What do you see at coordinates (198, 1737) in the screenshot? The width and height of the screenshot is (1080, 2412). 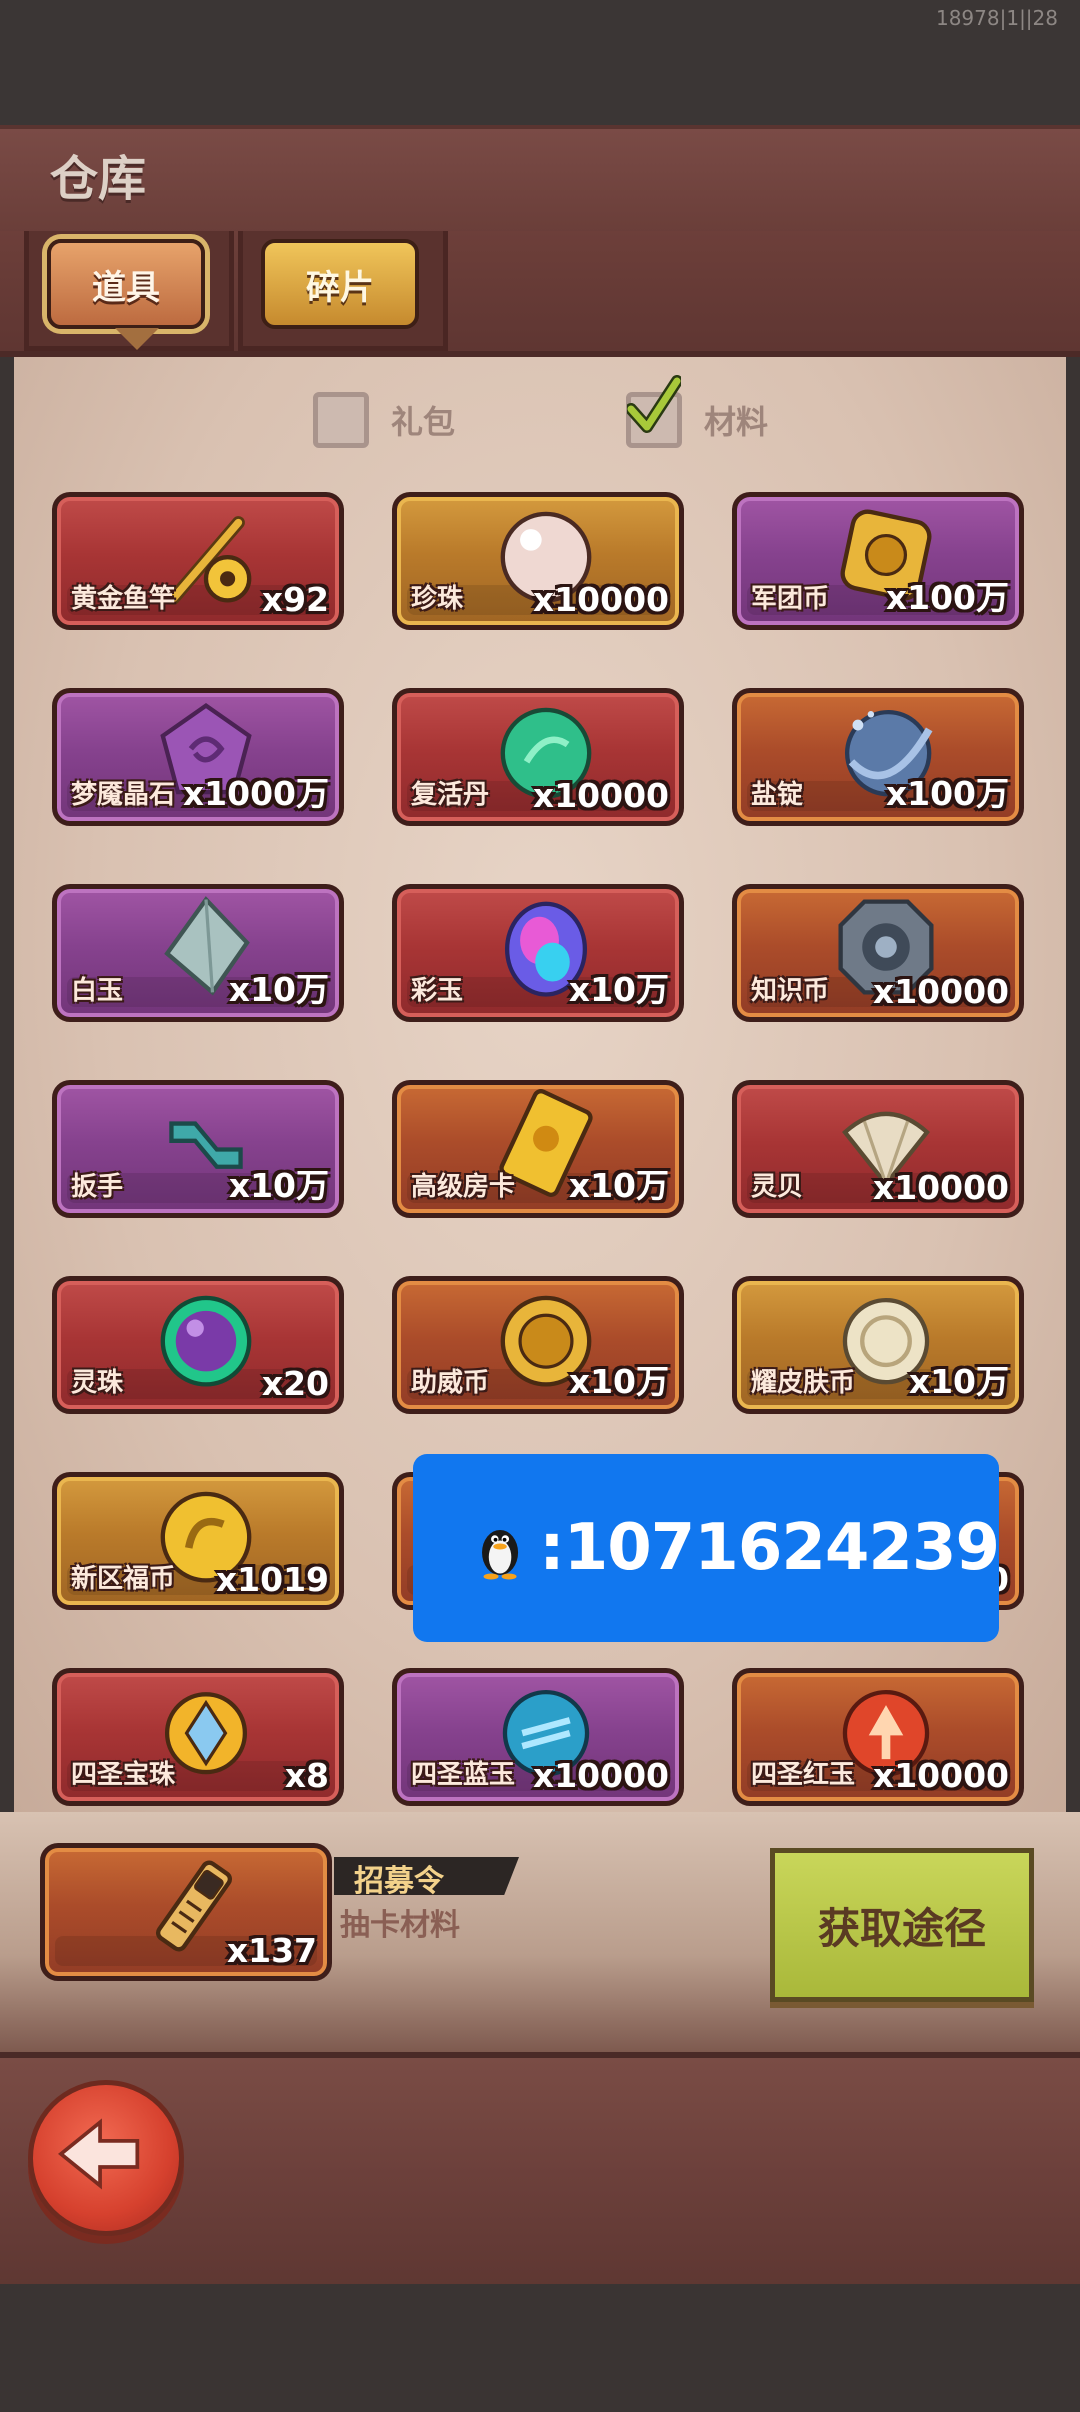 I see `item-card: 四圣宝珠 x8` at bounding box center [198, 1737].